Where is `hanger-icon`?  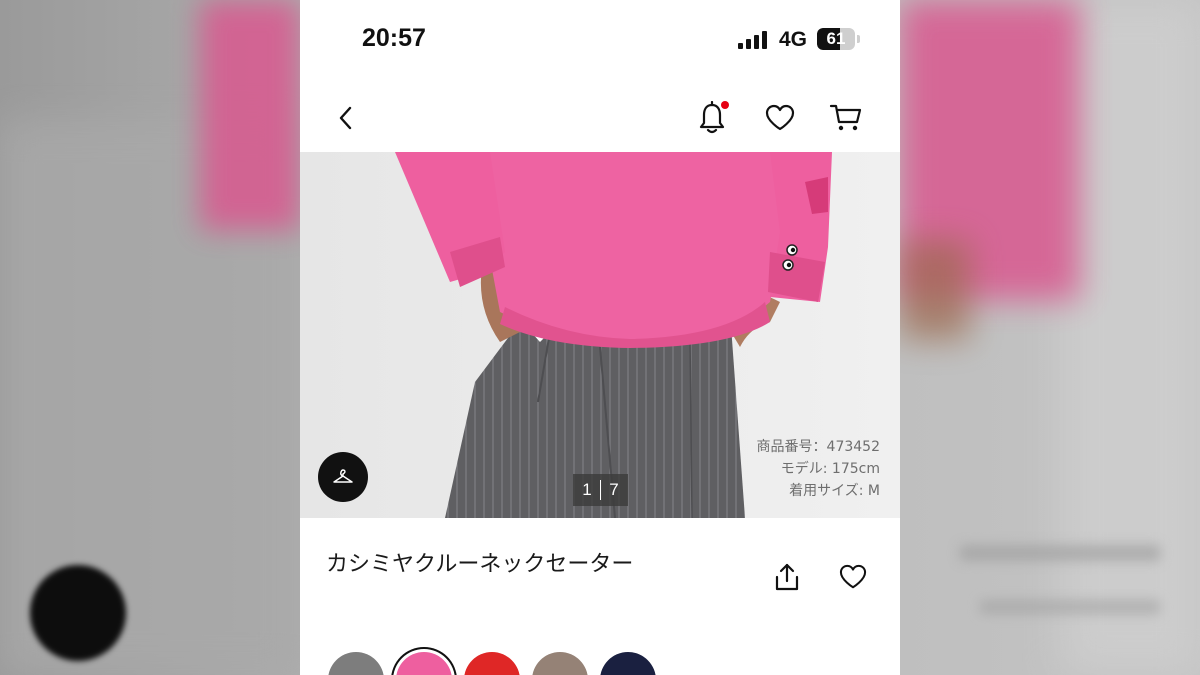
hanger-icon is located at coordinates (343, 476).